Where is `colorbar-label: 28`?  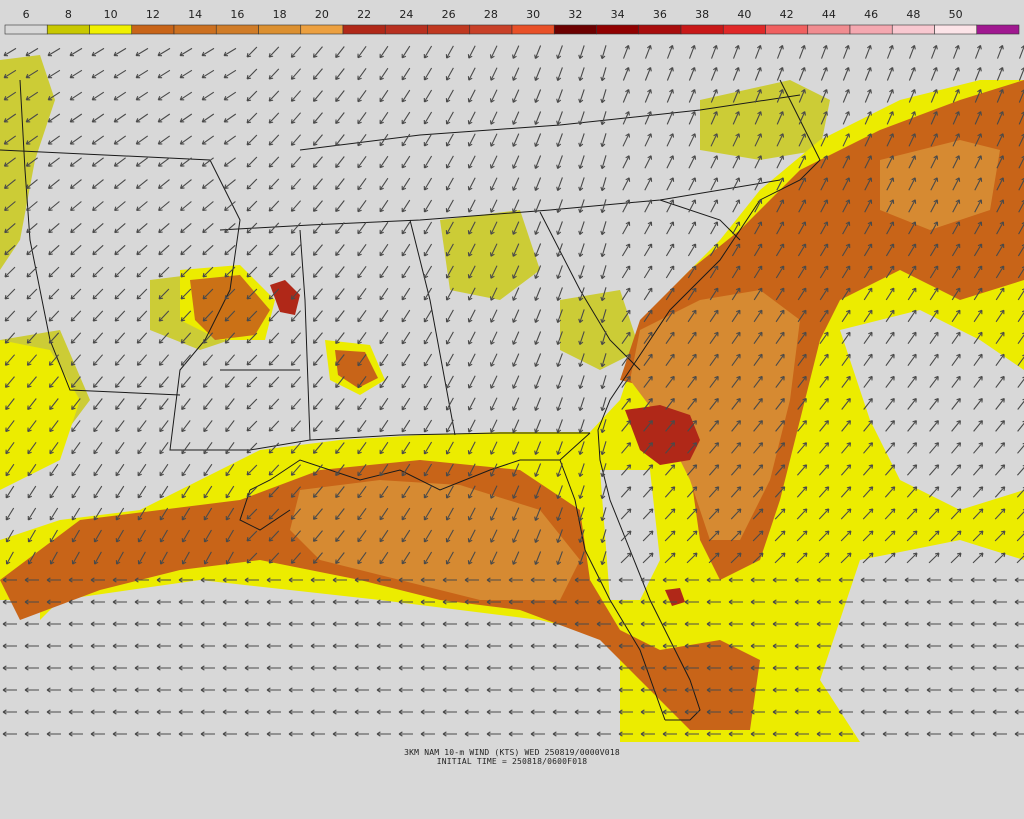 colorbar-label: 28 is located at coordinates (491, 14).